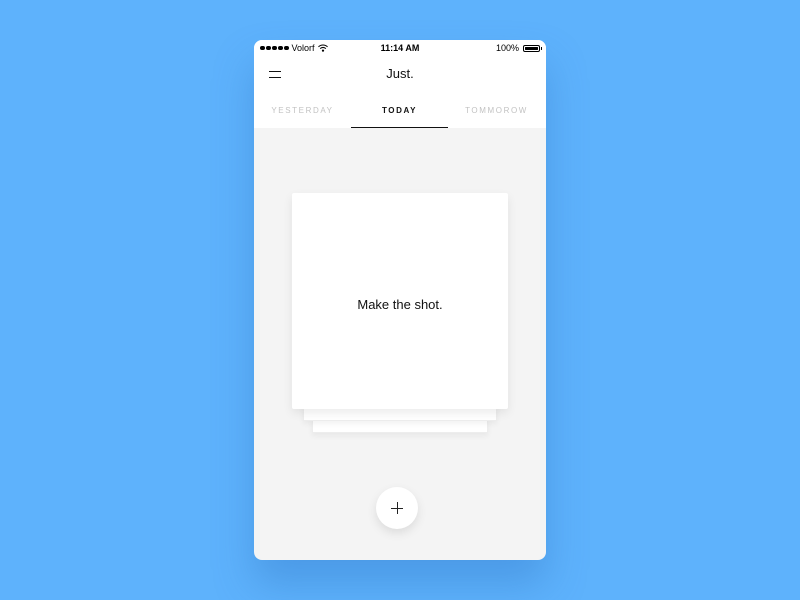 The height and width of the screenshot is (600, 800). What do you see at coordinates (302, 111) in the screenshot?
I see `tab-yesterday: YESTERDAY` at bounding box center [302, 111].